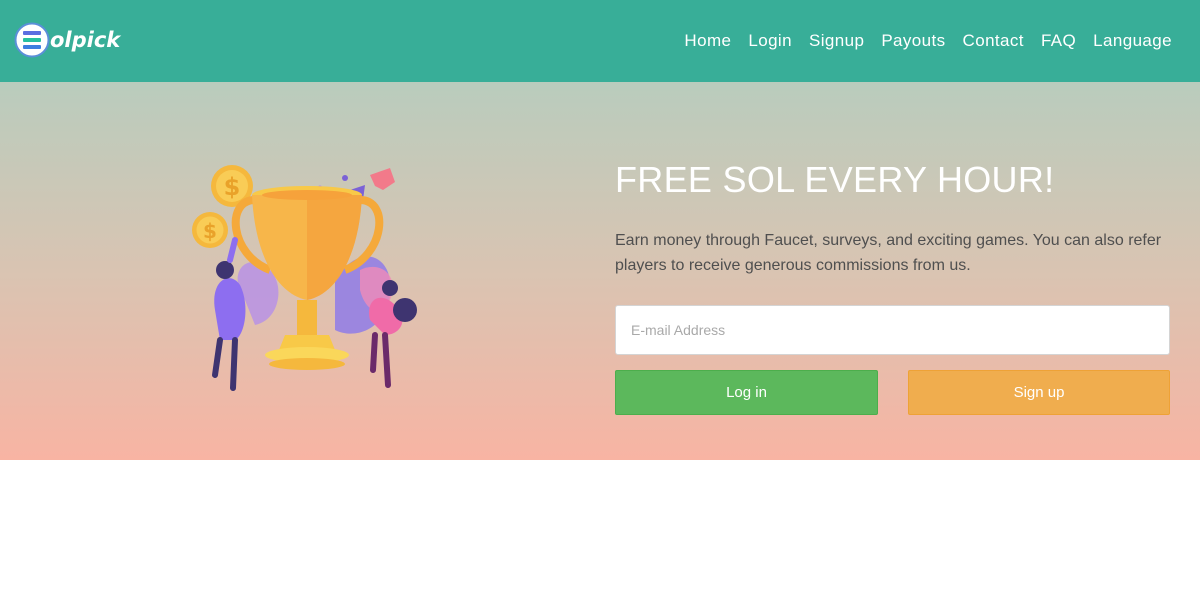 Image resolution: width=1200 pixels, height=600 pixels. Describe the element at coordinates (304, 278) in the screenshot. I see `trophy-celebration-illustration: $ $` at that location.